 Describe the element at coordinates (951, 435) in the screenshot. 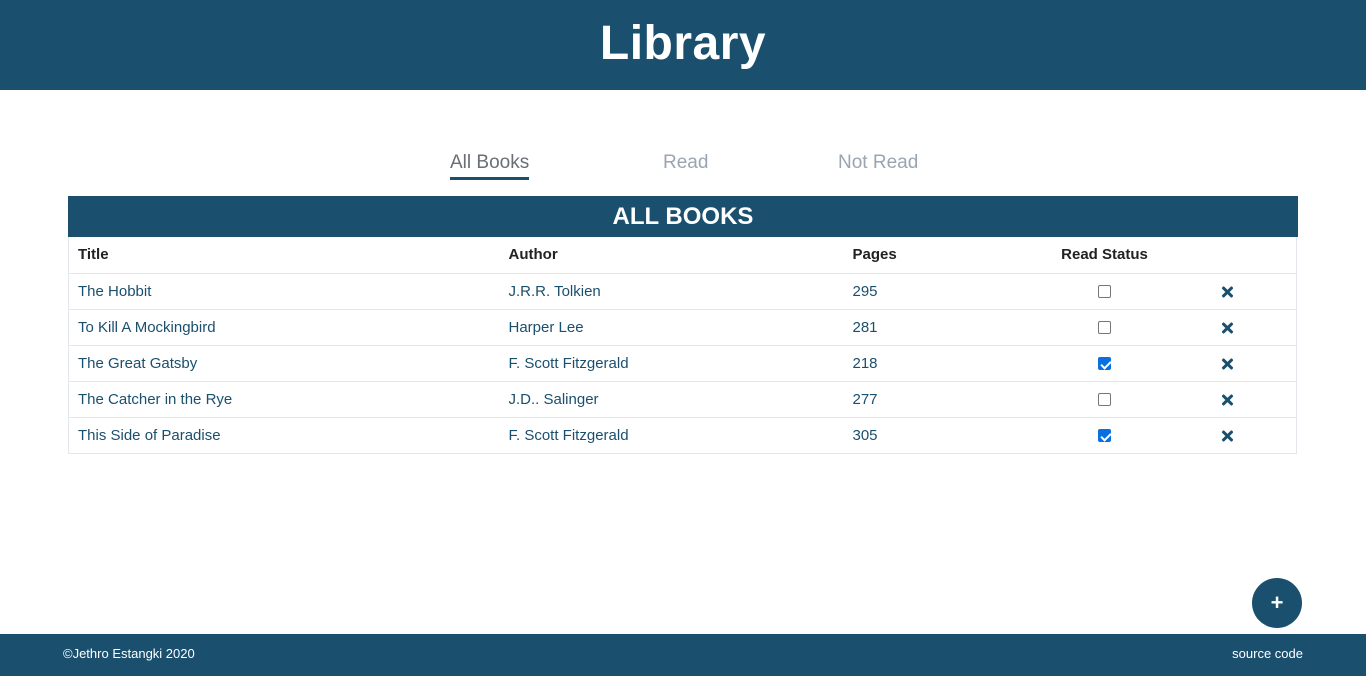

I see `book-pages: 305` at that location.